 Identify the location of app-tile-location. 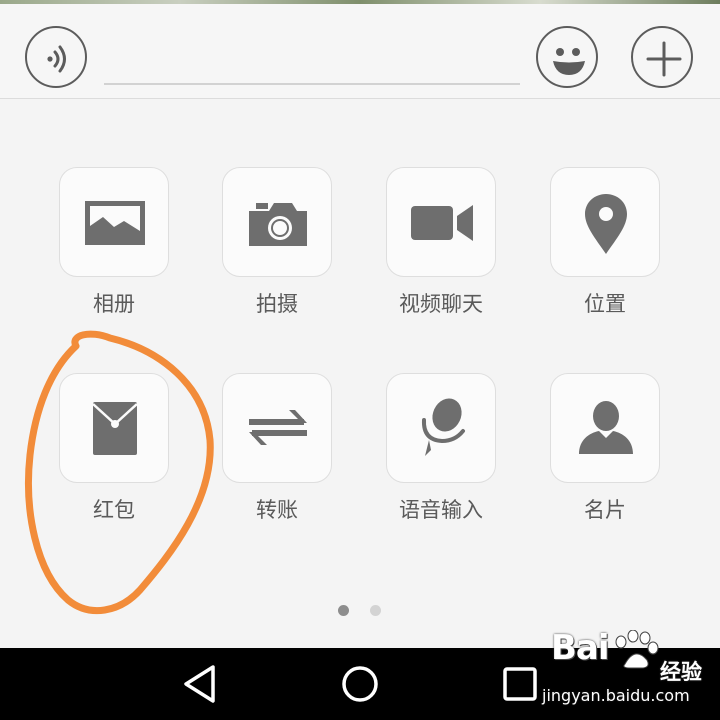
(605, 222).